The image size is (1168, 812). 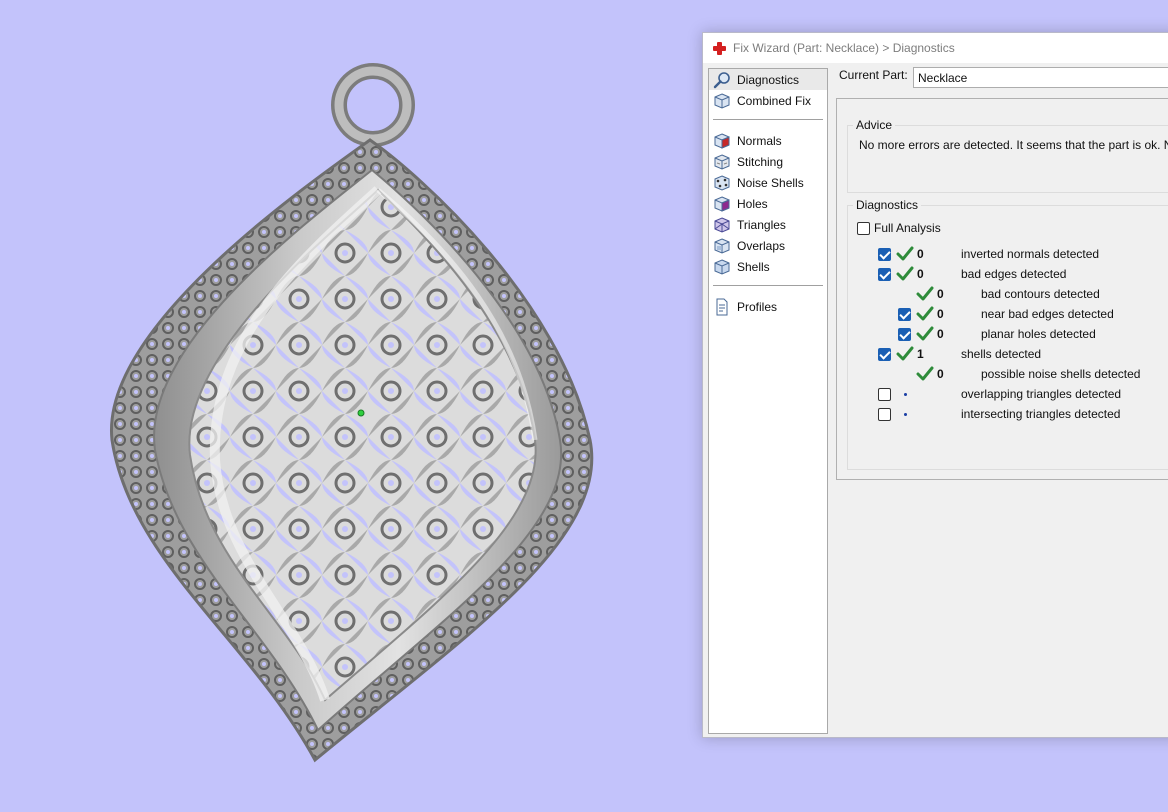 What do you see at coordinates (722, 204) in the screenshot?
I see `holes-cube-icon` at bounding box center [722, 204].